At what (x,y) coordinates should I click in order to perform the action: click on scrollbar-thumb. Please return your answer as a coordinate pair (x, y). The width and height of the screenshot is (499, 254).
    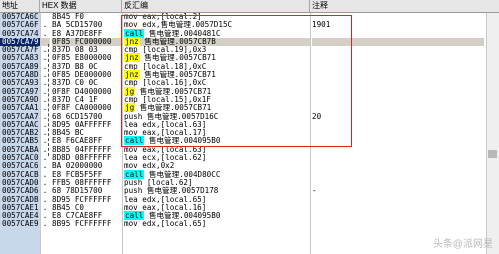
    Looking at the image, I should click on (492, 154).